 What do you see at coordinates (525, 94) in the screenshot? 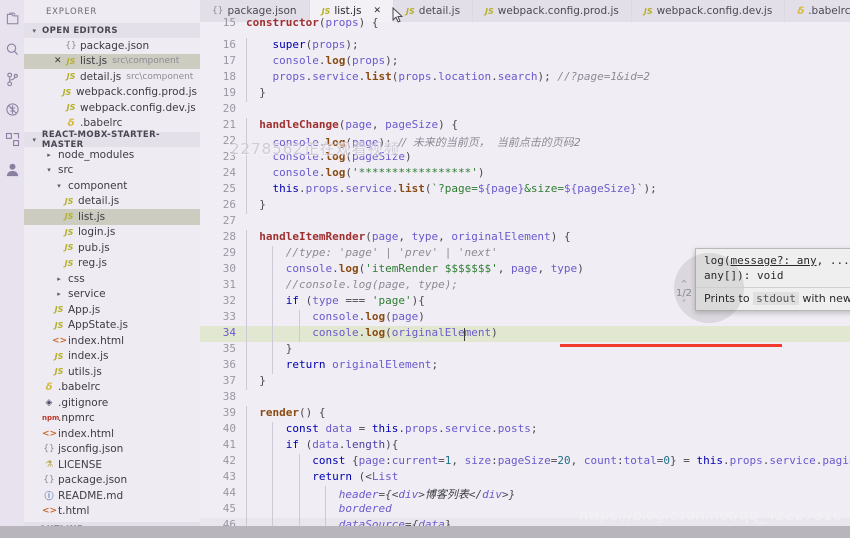
I see `code-line: 19 }` at bounding box center [525, 94].